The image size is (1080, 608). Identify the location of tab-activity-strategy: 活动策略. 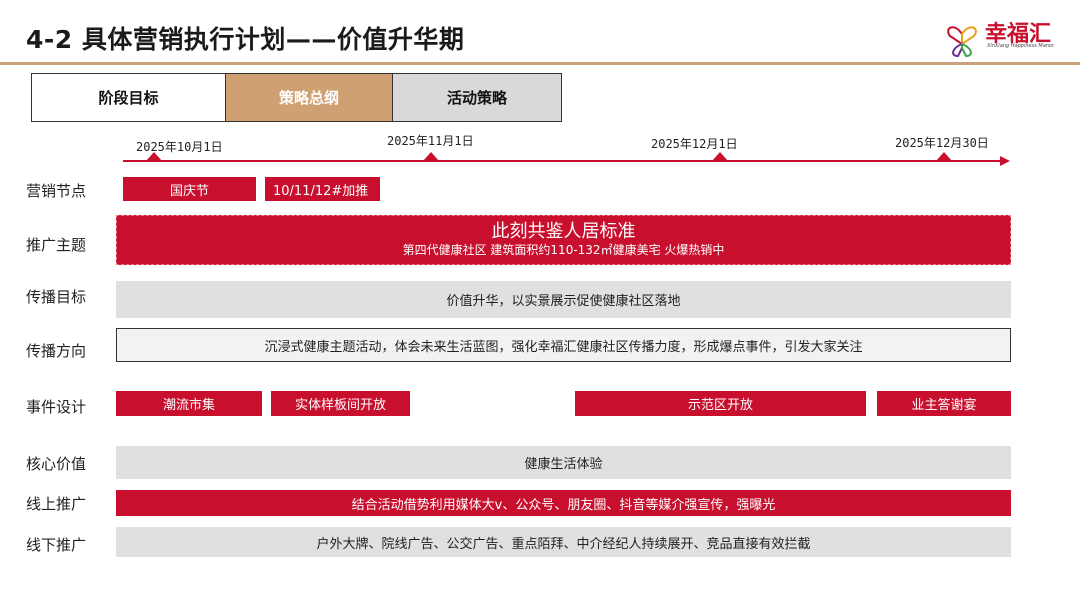
(477, 97).